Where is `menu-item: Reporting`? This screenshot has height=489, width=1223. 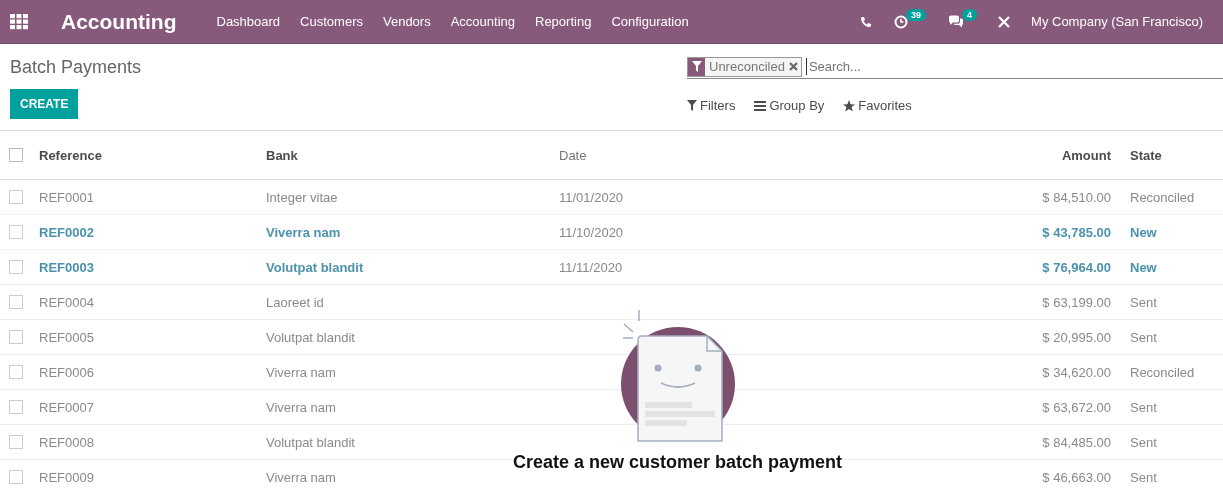 menu-item: Reporting is located at coordinates (563, 21).